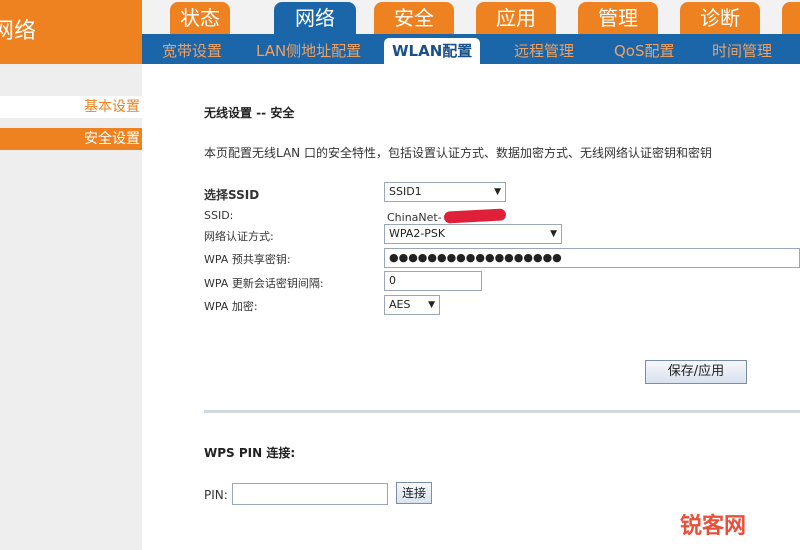 The height and width of the screenshot is (550, 800). What do you see at coordinates (231, 306) in the screenshot?
I see `encryption-label: WPA 加密:` at bounding box center [231, 306].